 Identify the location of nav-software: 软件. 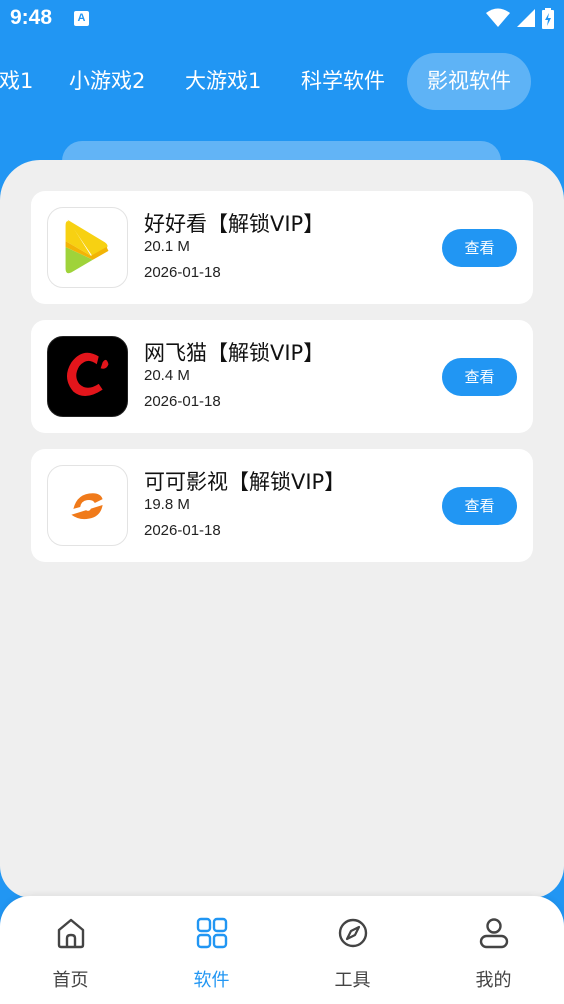
(211, 950).